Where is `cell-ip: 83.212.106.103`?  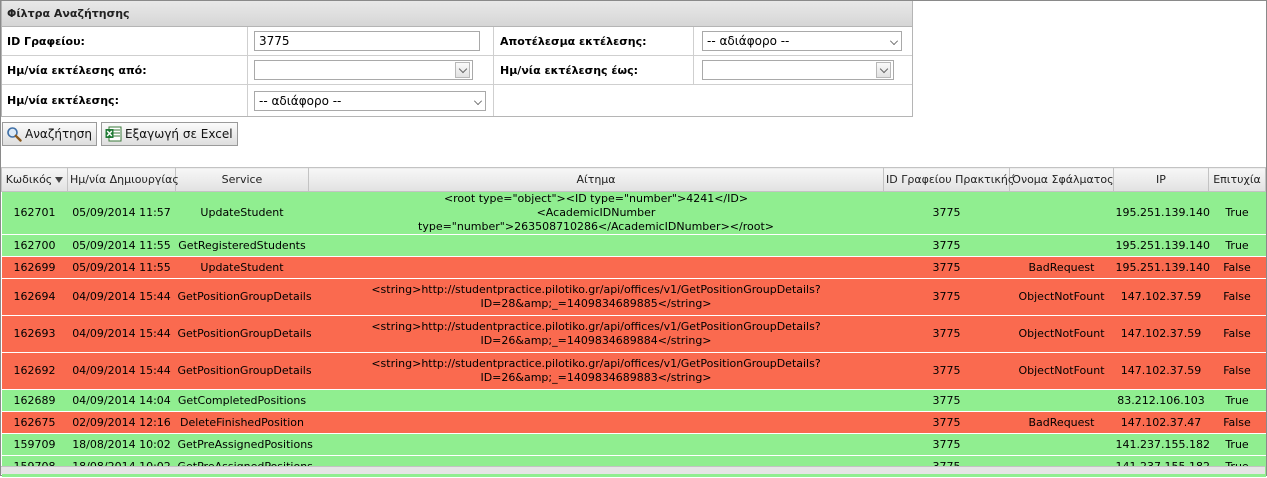
cell-ip: 83.212.106.103 is located at coordinates (1161, 400).